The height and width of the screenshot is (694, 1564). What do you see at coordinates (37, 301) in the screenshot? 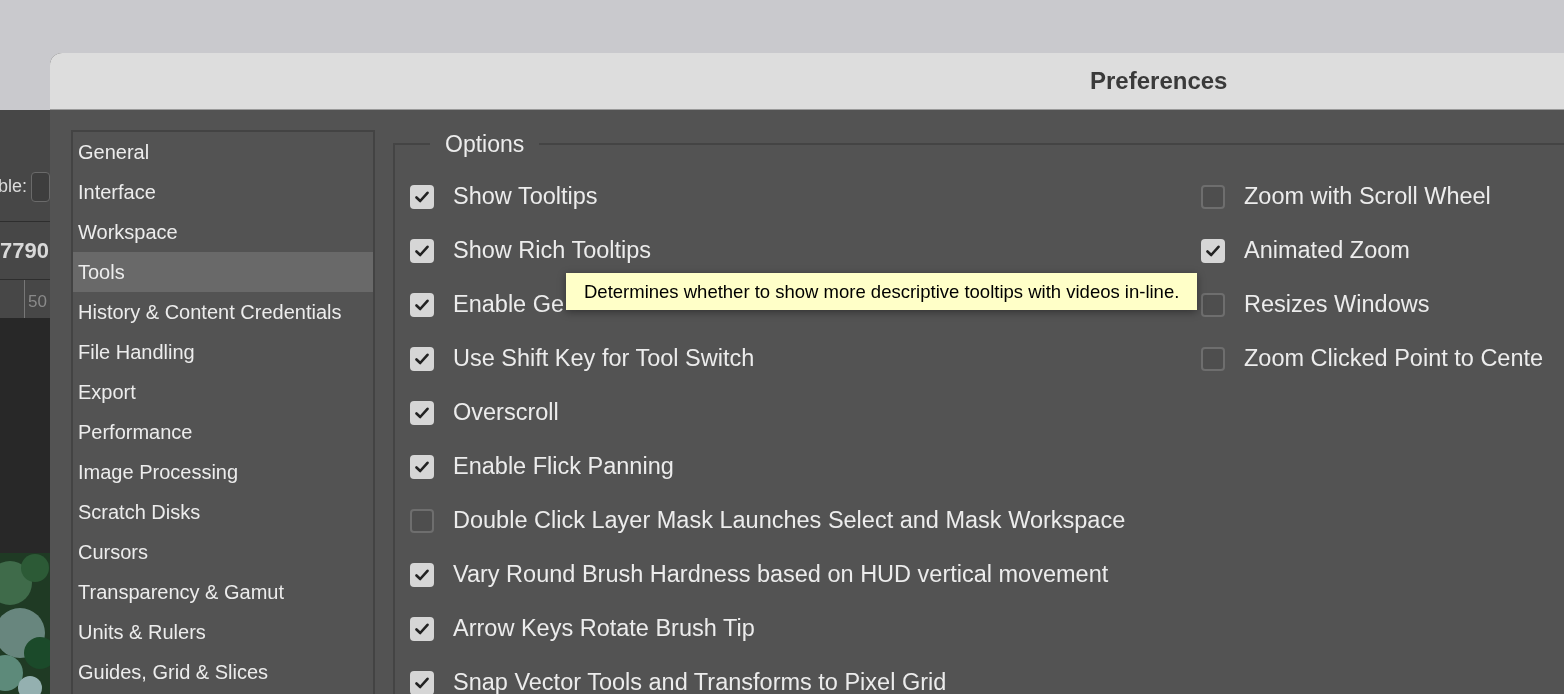
I see `ruler-number: 50` at bounding box center [37, 301].